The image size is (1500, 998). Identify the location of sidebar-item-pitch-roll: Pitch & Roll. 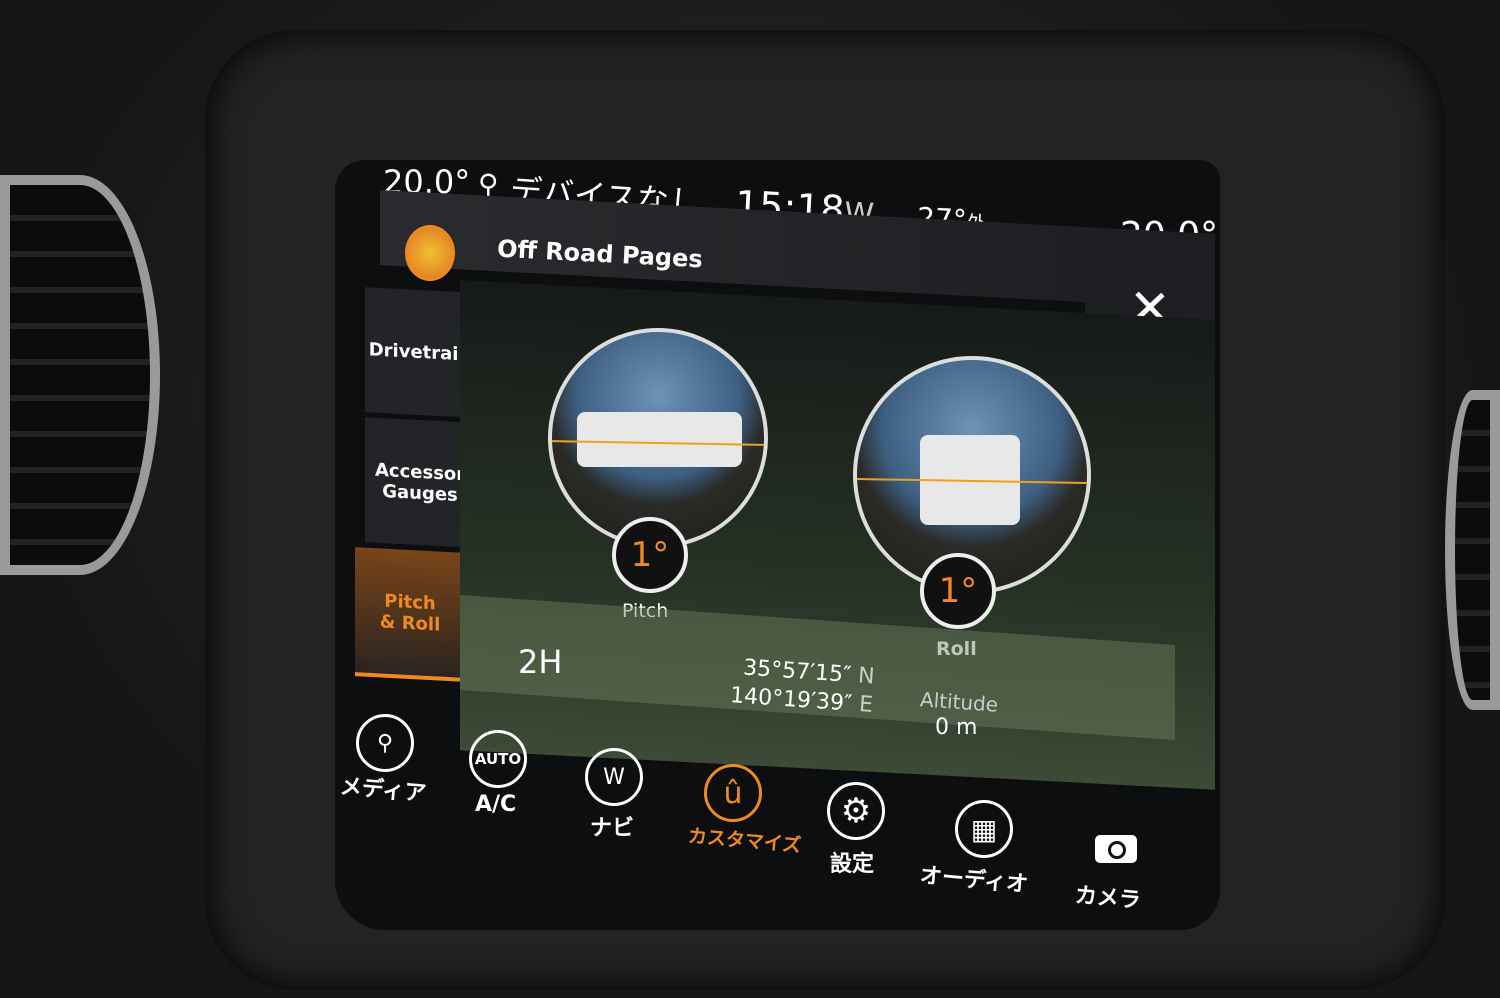
(410, 614).